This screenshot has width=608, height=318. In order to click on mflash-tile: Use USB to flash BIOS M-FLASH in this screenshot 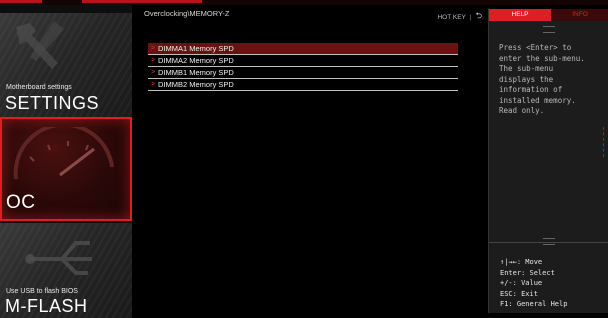, I will do `click(66, 270)`.